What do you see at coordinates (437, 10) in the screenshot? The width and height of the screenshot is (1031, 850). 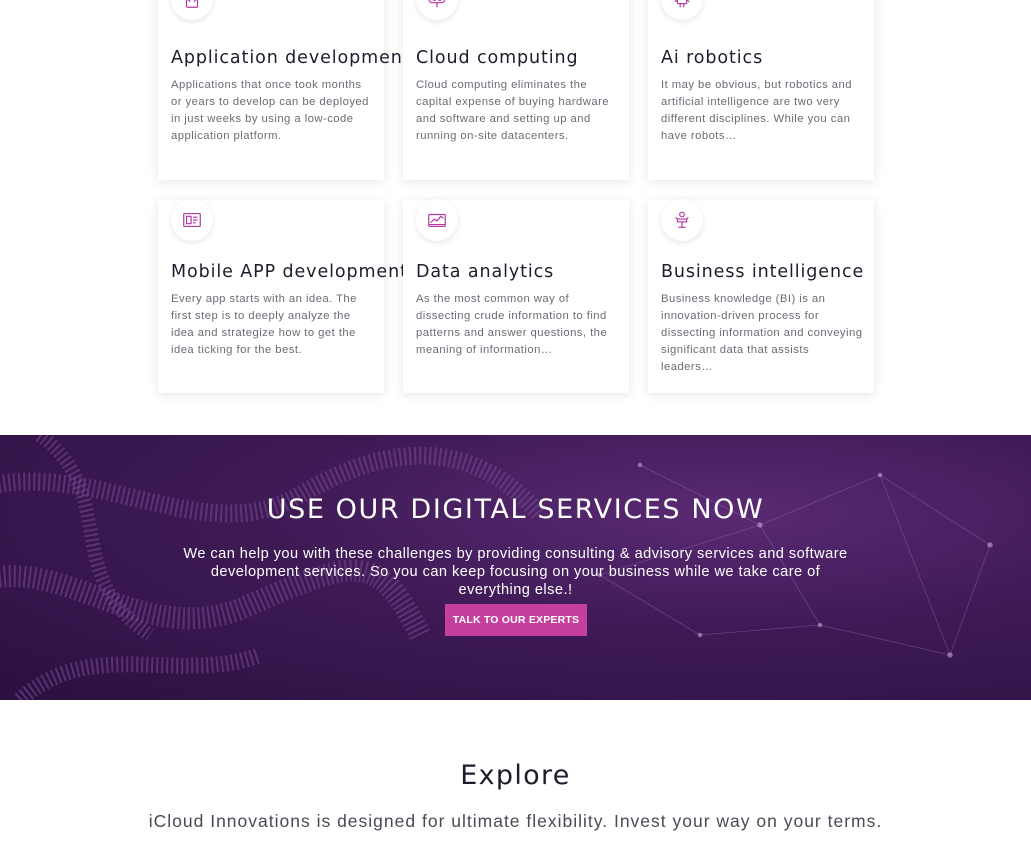 I see `cloud-computing-icon` at bounding box center [437, 10].